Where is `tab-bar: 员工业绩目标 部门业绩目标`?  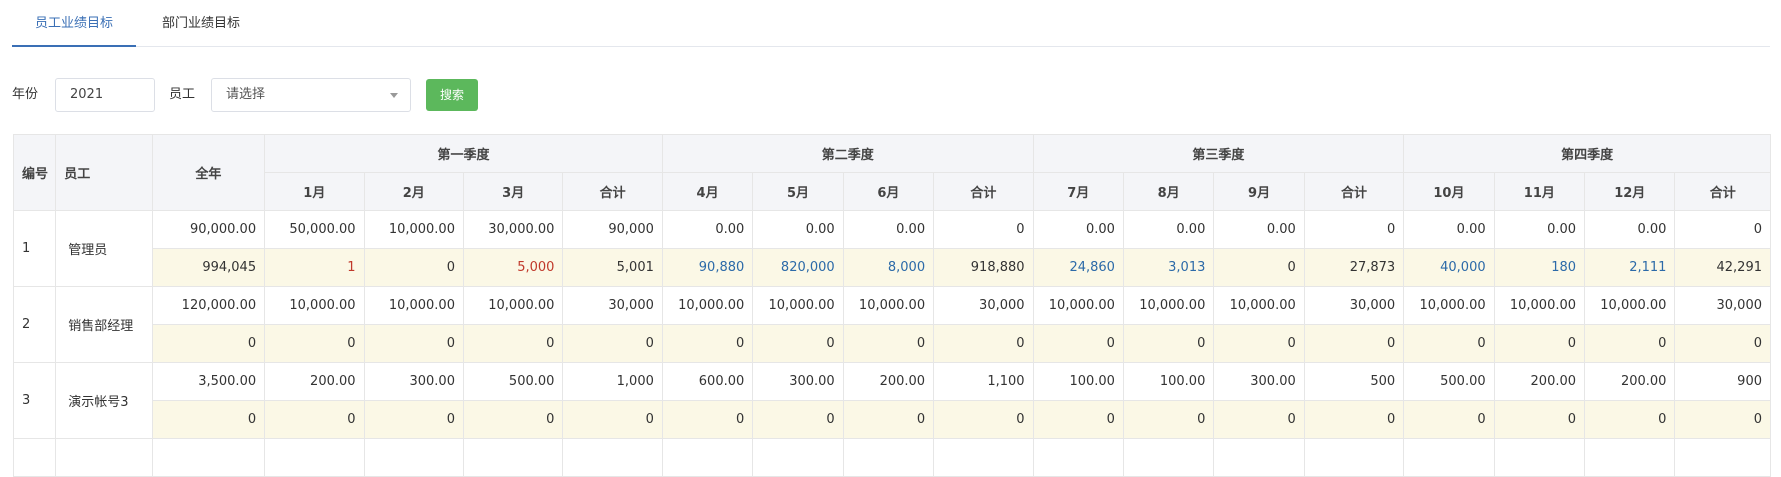 tab-bar: 员工业绩目标 部门业绩目标 is located at coordinates (891, 23).